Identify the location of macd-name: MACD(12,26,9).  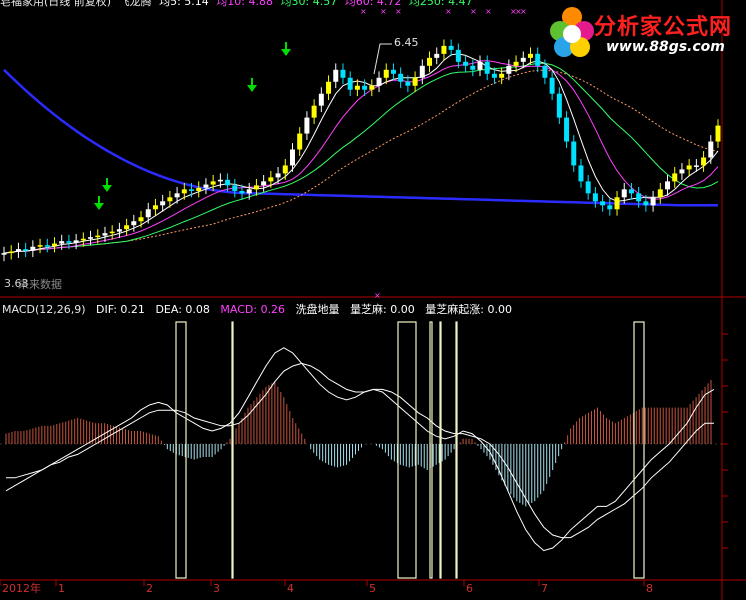
(44, 309).